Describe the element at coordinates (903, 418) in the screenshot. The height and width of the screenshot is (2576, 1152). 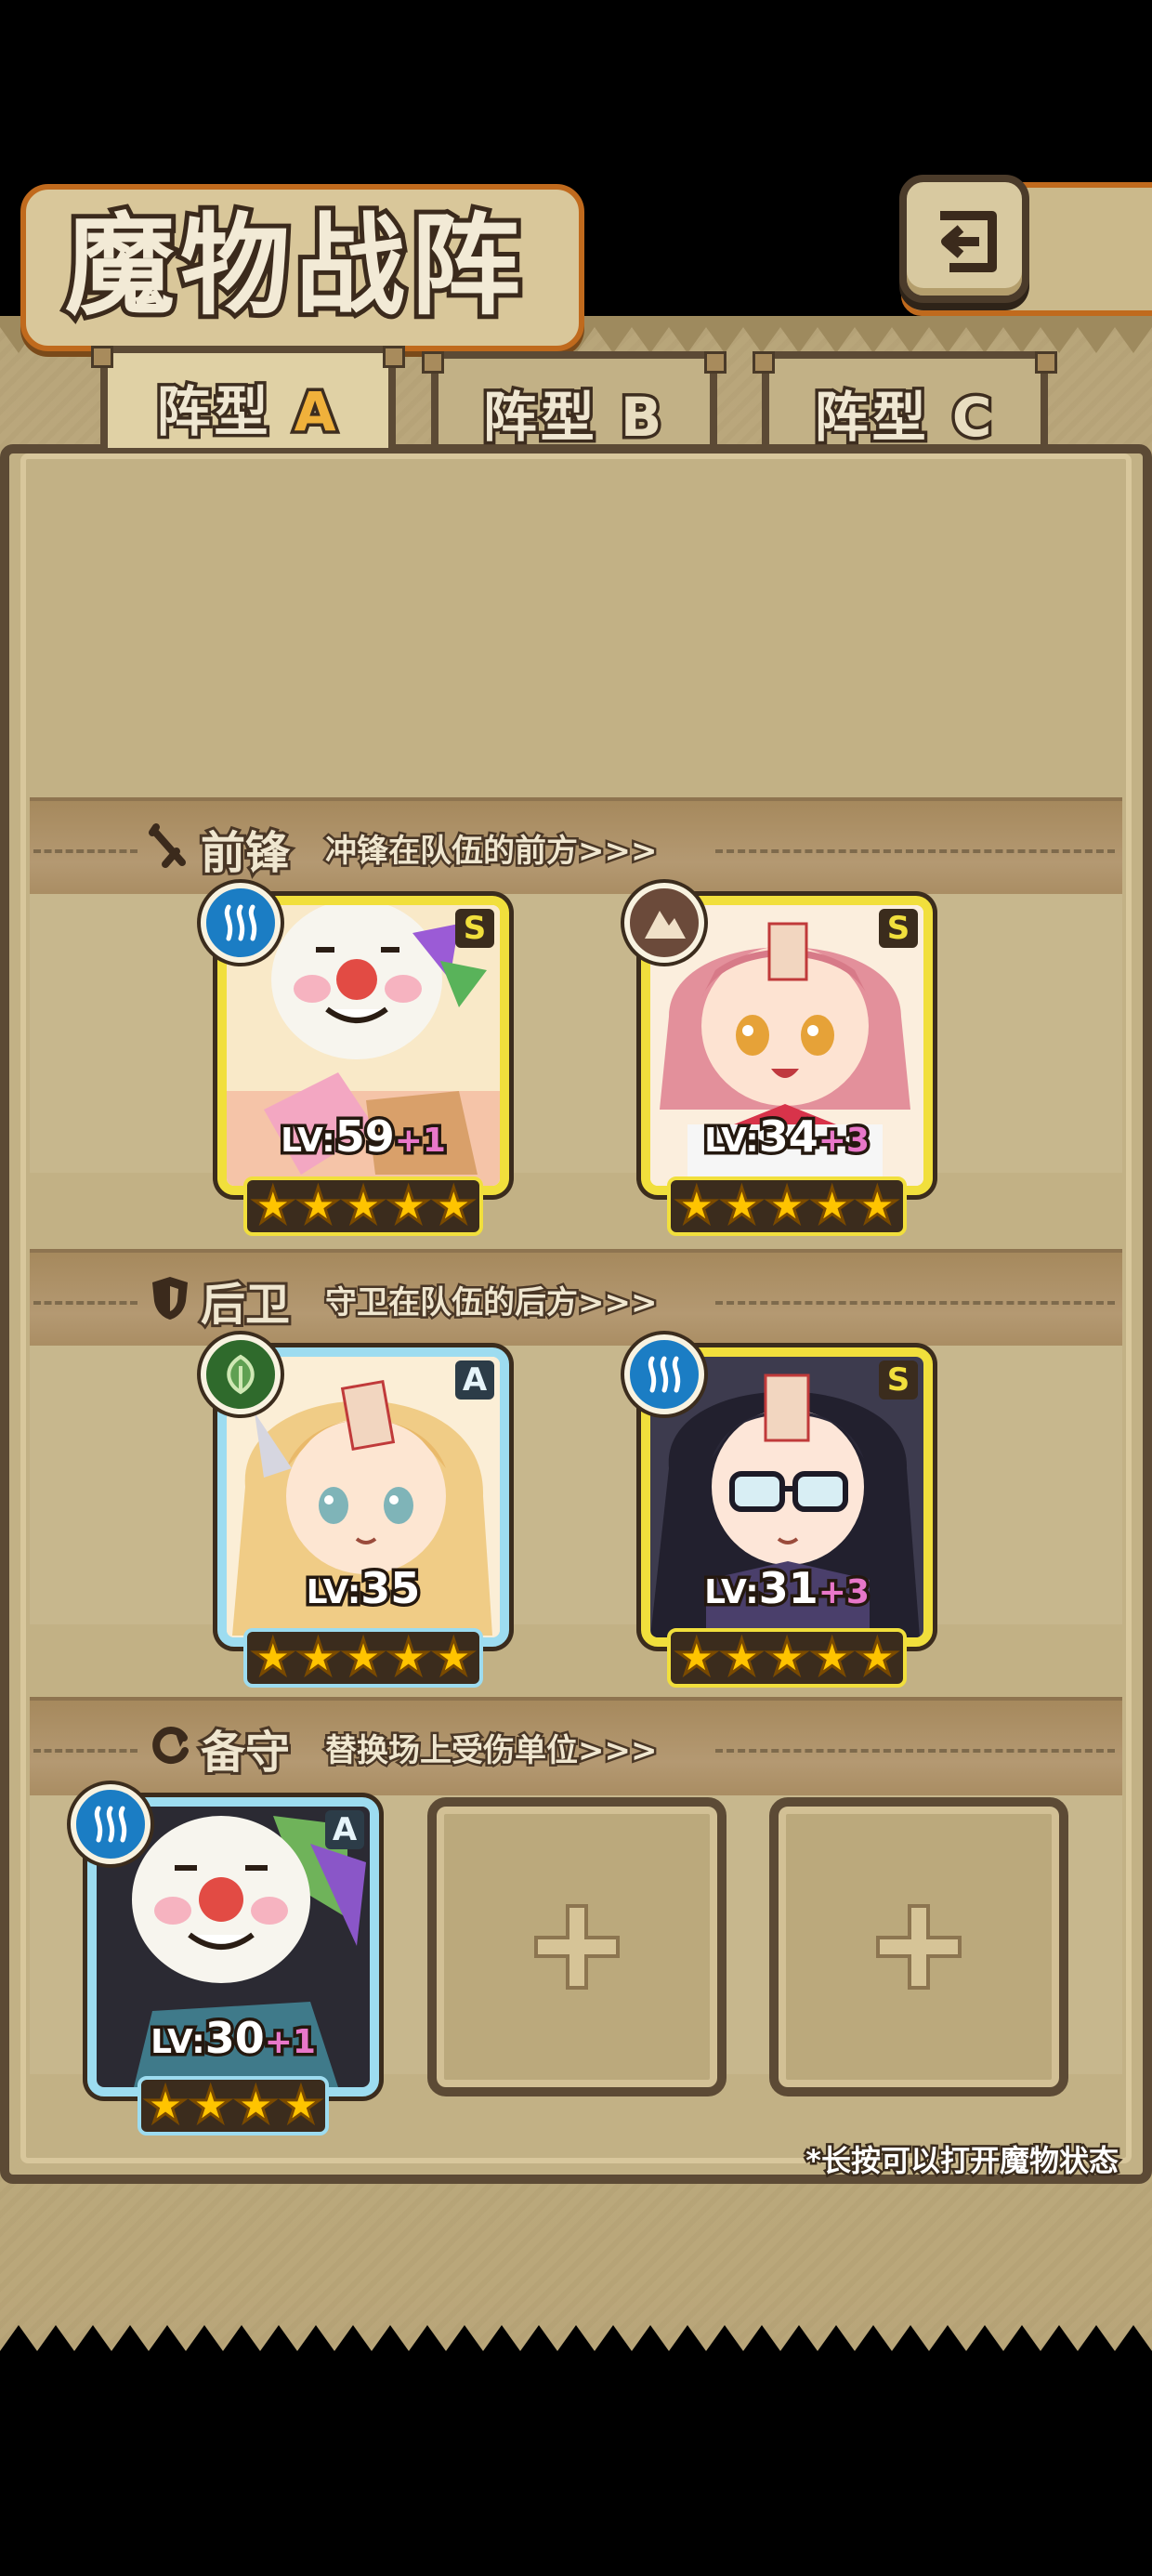
I see `tab-label: 阵型 C` at that location.